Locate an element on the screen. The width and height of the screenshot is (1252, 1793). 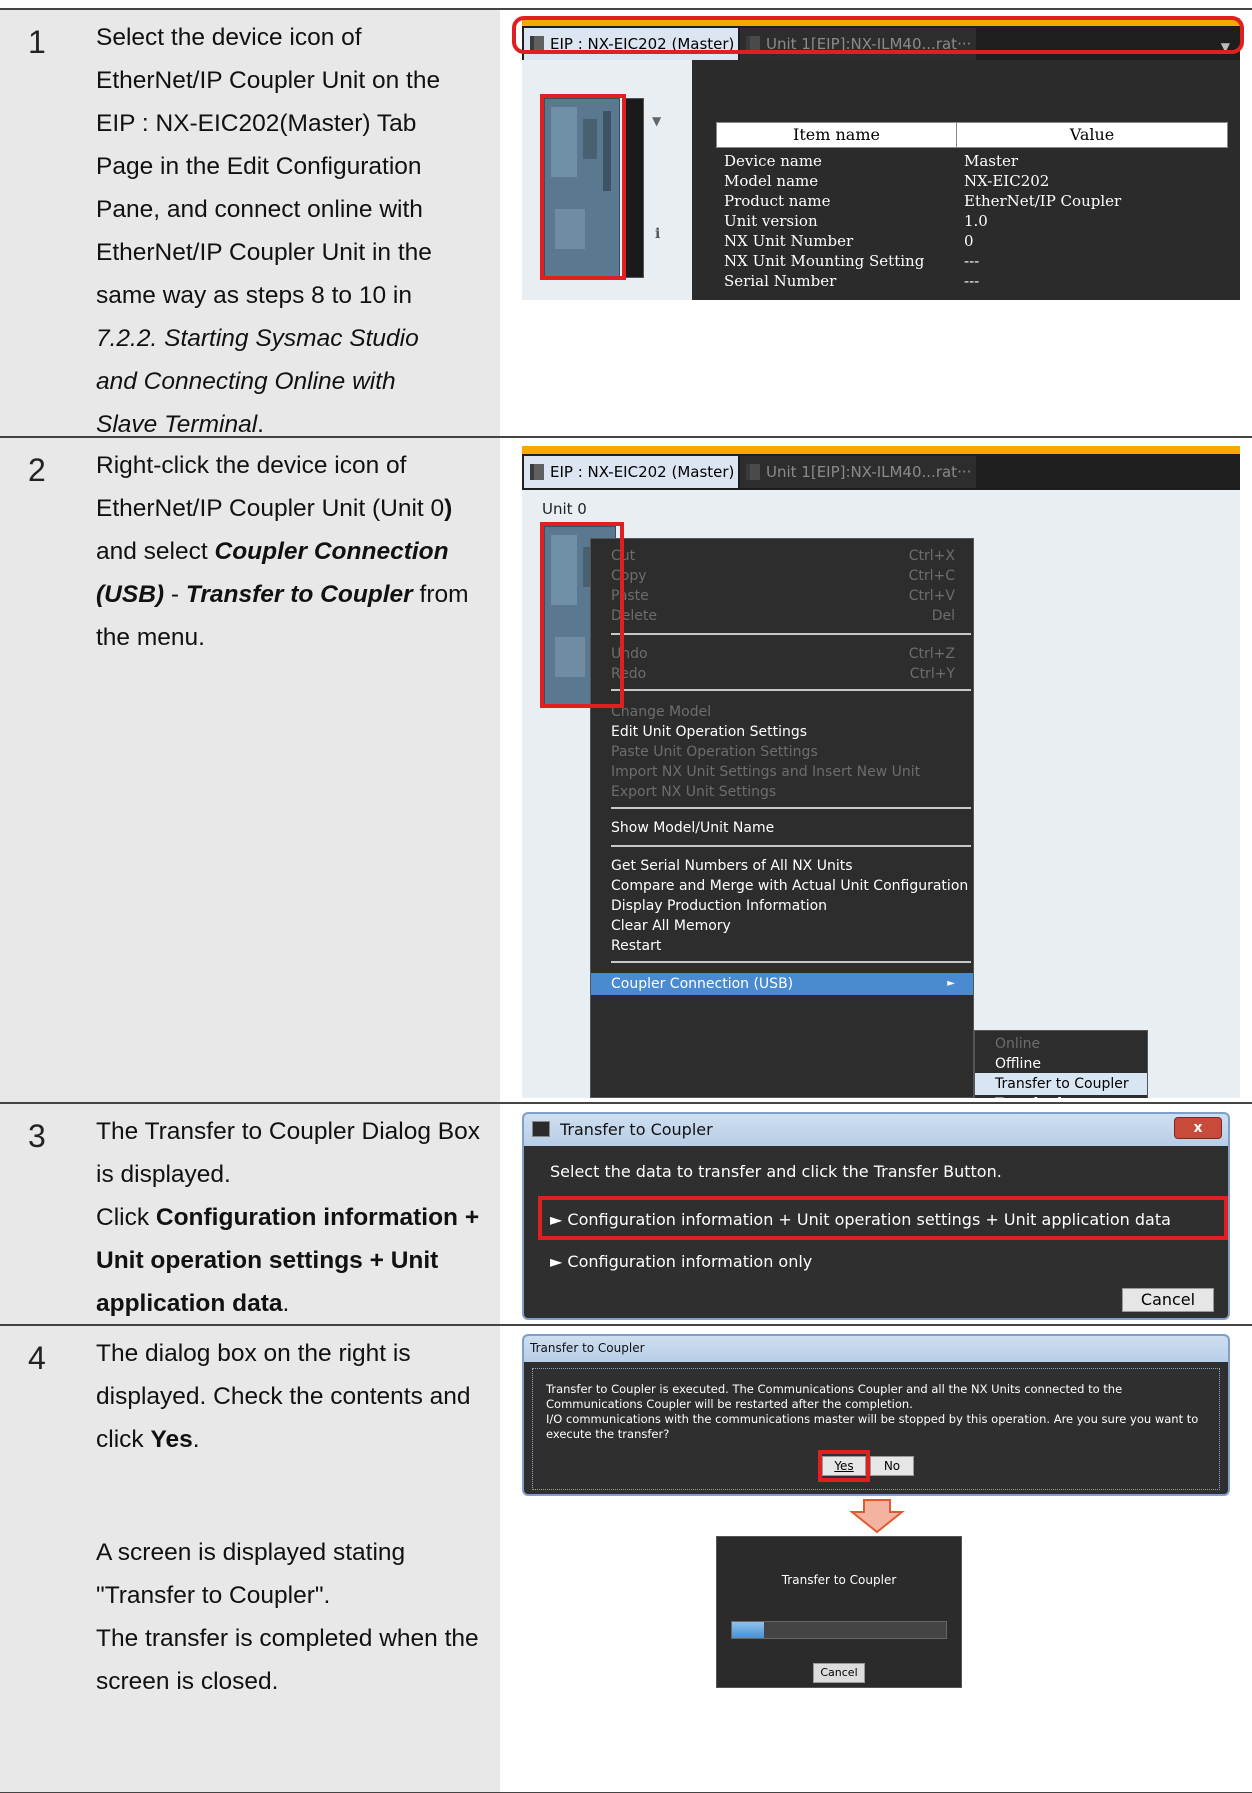
table-header: Item name Value is located at coordinates (972, 135).